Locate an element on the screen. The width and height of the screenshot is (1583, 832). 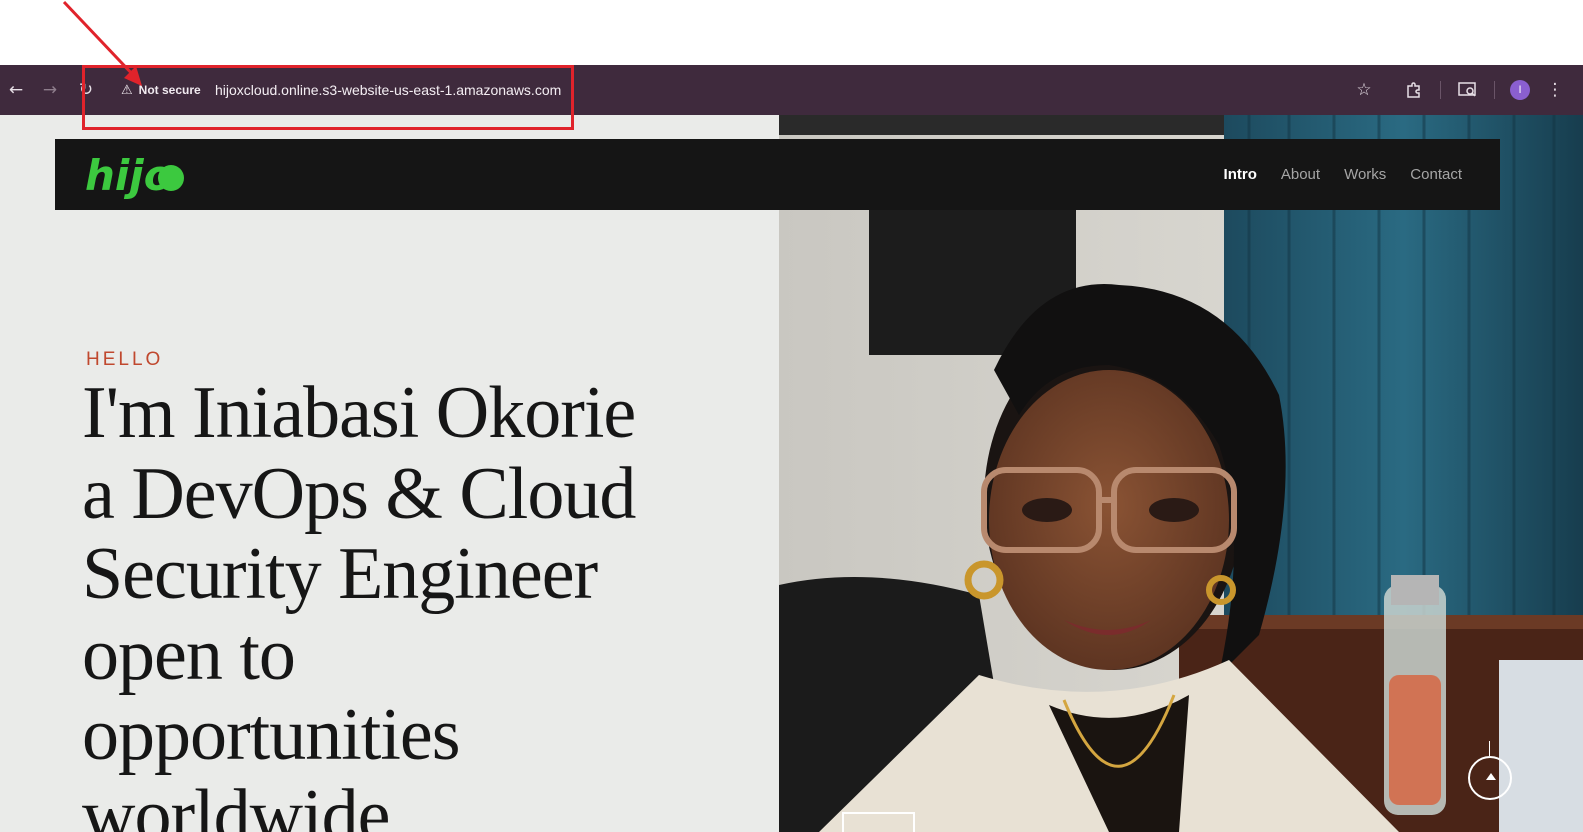
site-navbar: hijo Intro About Works Contact is located at coordinates (777, 174).